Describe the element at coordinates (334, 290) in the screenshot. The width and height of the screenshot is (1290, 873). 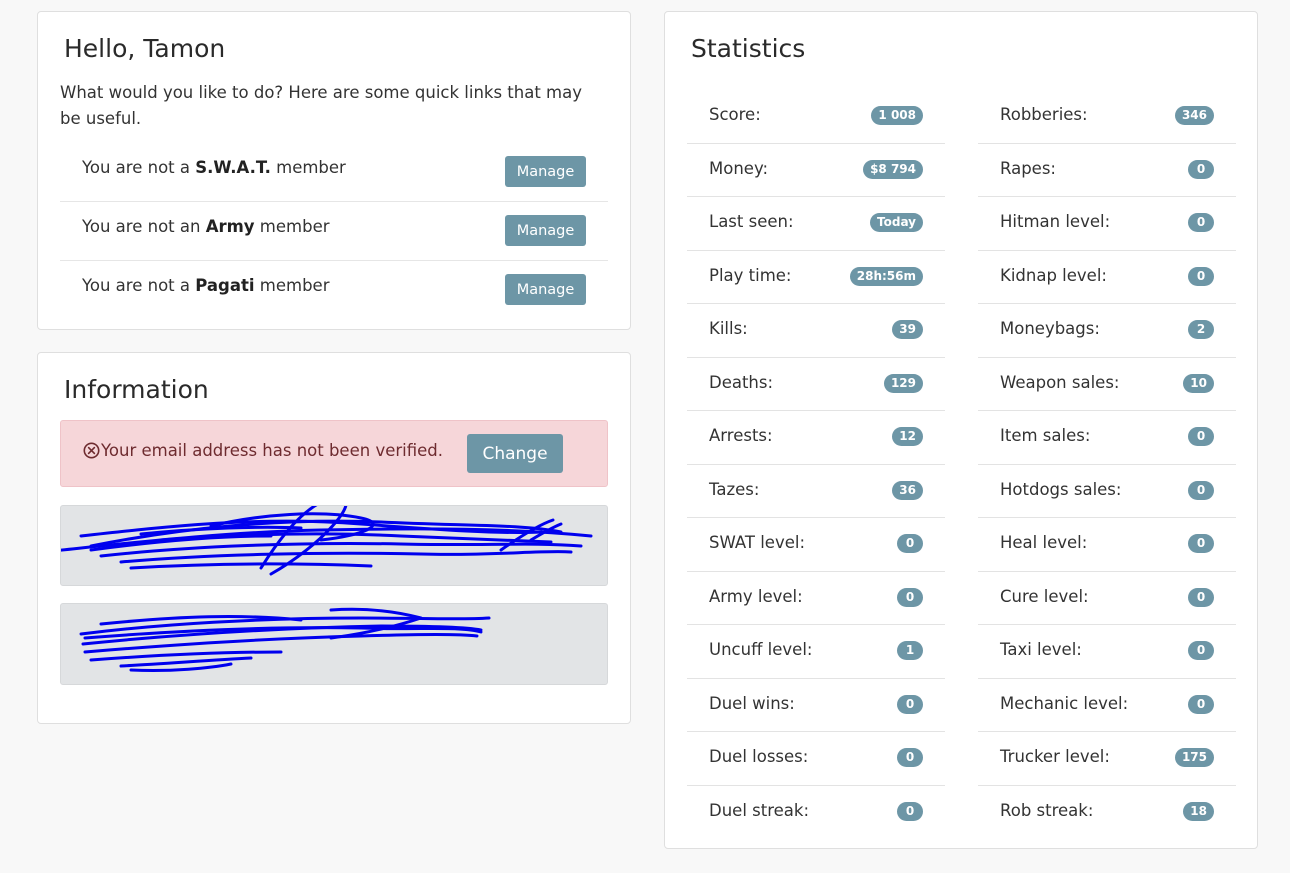
I see `membership-row-pagati: You are not a Pagati member Manage` at that location.